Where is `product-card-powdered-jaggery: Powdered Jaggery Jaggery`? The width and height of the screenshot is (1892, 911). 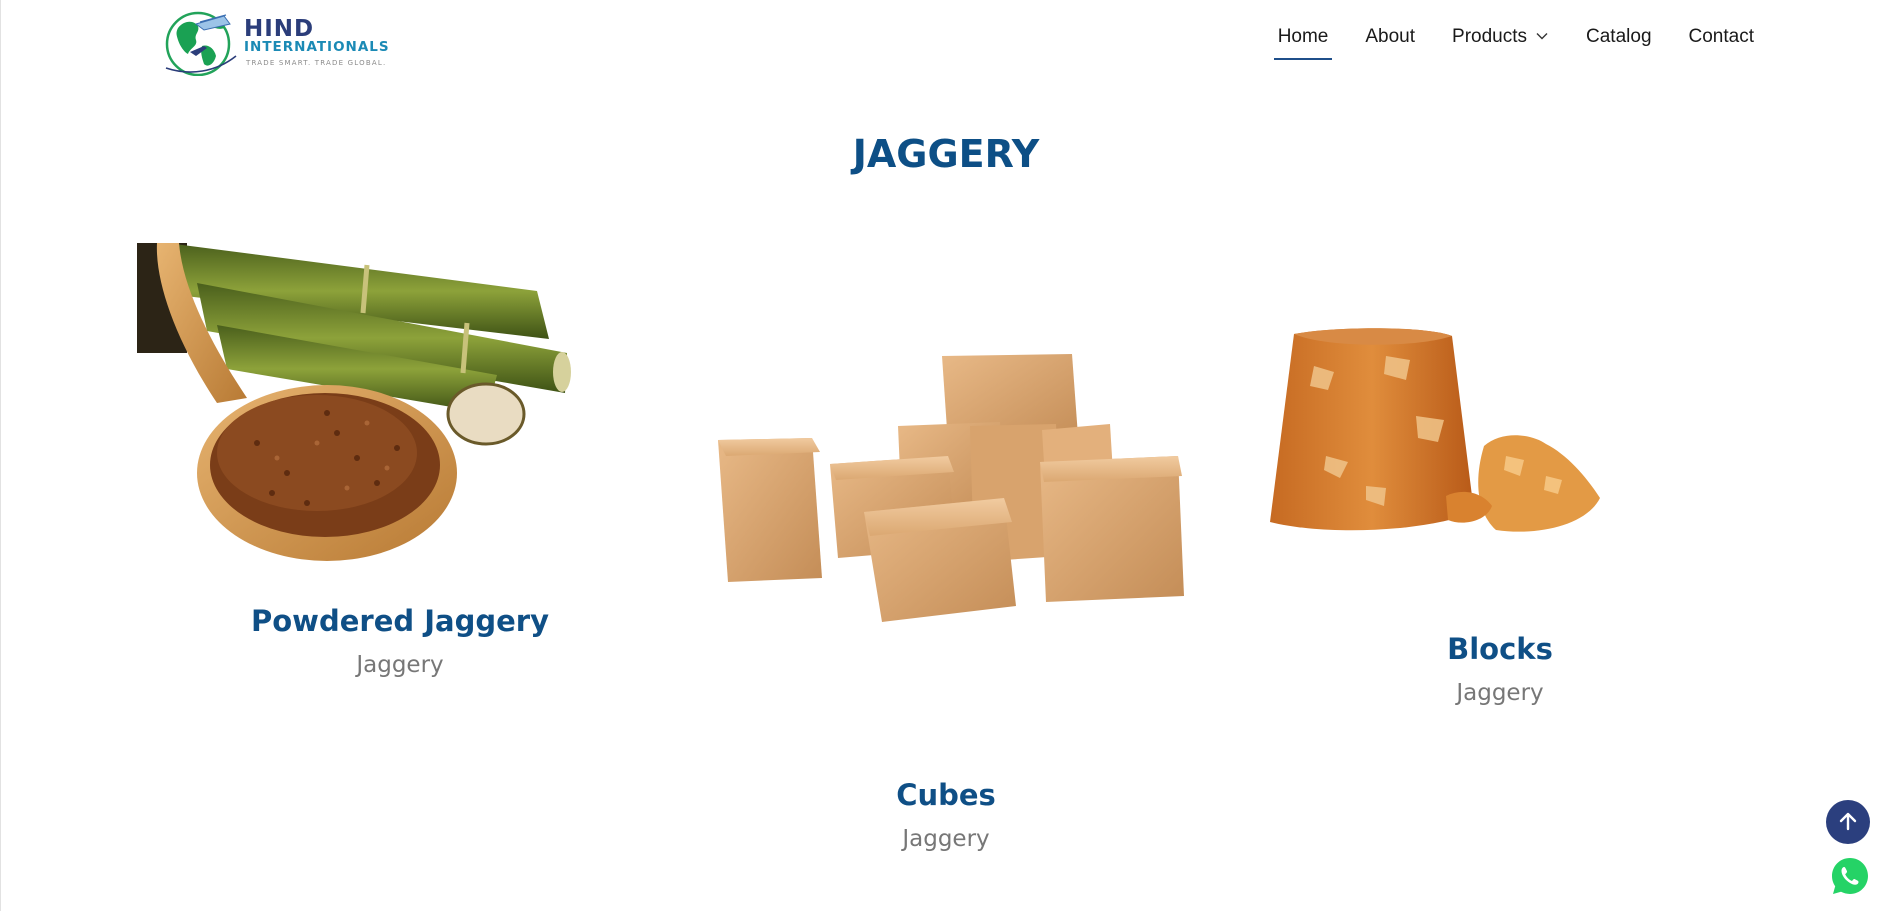 product-card-powdered-jaggery: Powdered Jaggery Jaggery is located at coordinates (400, 641).